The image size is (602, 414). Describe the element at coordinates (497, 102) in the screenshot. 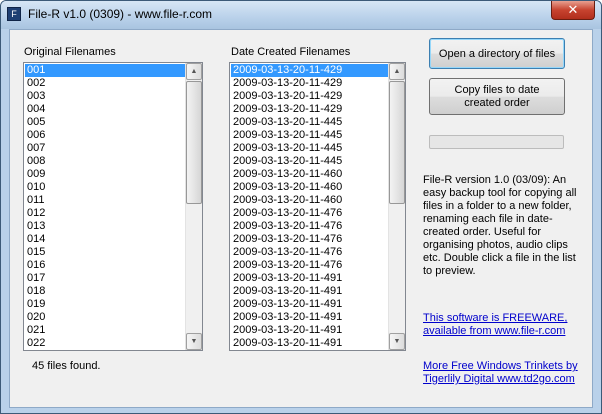

I see `copy-button-label-line2: created order` at that location.